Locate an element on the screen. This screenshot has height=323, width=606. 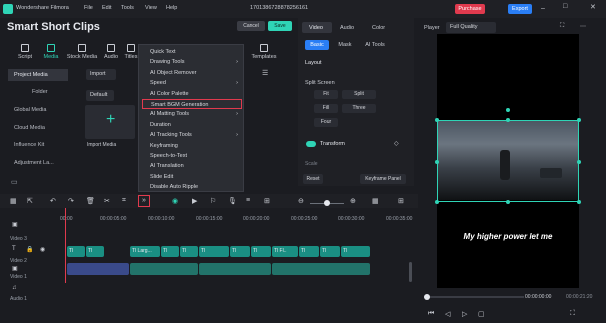
menu-tools: Tools is located at coordinates (127, 8).